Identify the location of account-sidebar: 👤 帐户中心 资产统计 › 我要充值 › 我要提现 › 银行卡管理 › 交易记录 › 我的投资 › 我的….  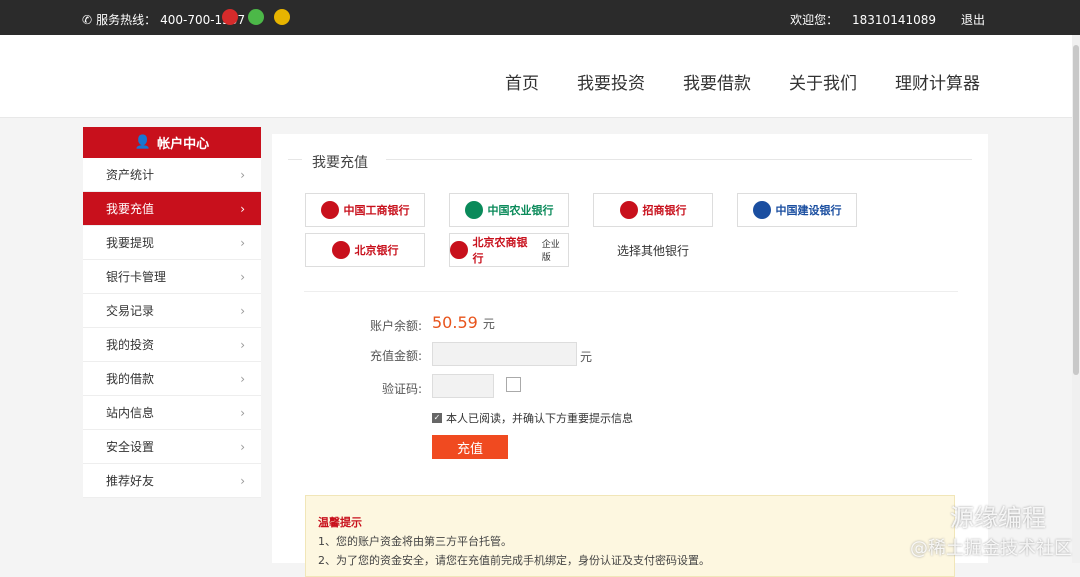
(172, 312).